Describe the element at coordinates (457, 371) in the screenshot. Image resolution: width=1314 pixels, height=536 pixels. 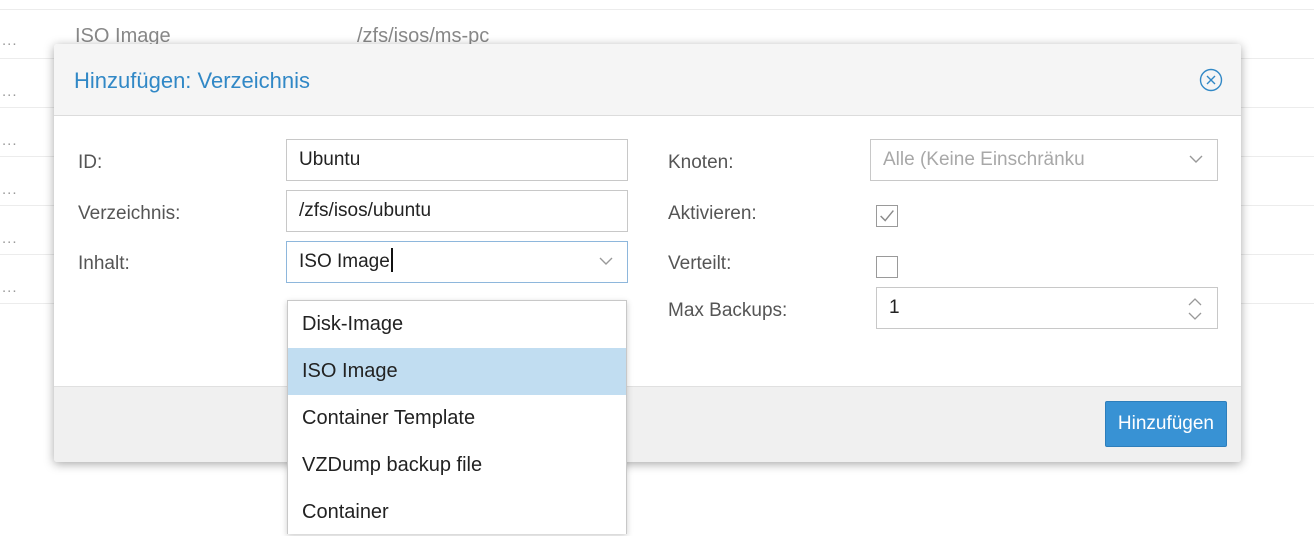
I see `dropdown-option-iso-image: ISO Image` at that location.